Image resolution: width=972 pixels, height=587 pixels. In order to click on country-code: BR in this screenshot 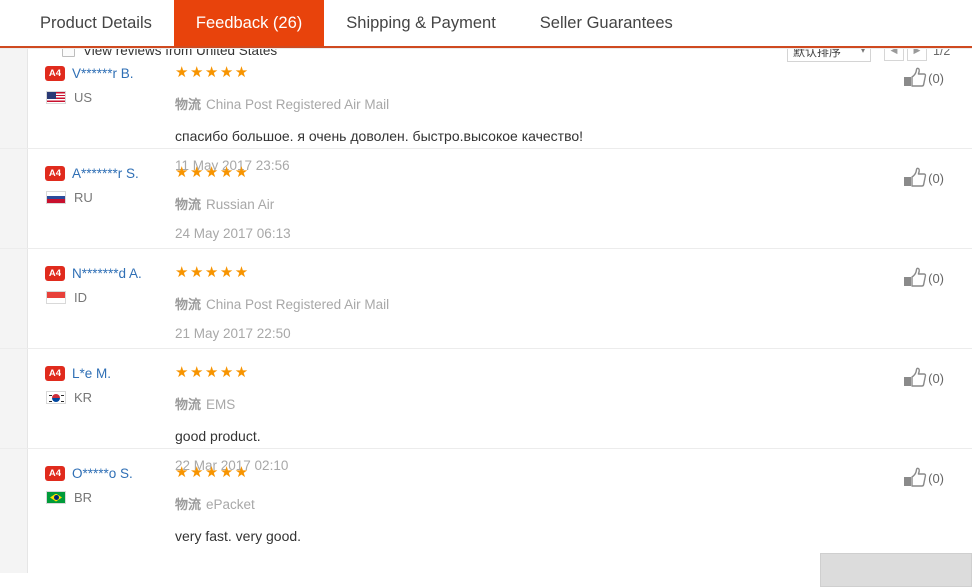, I will do `click(83, 497)`.